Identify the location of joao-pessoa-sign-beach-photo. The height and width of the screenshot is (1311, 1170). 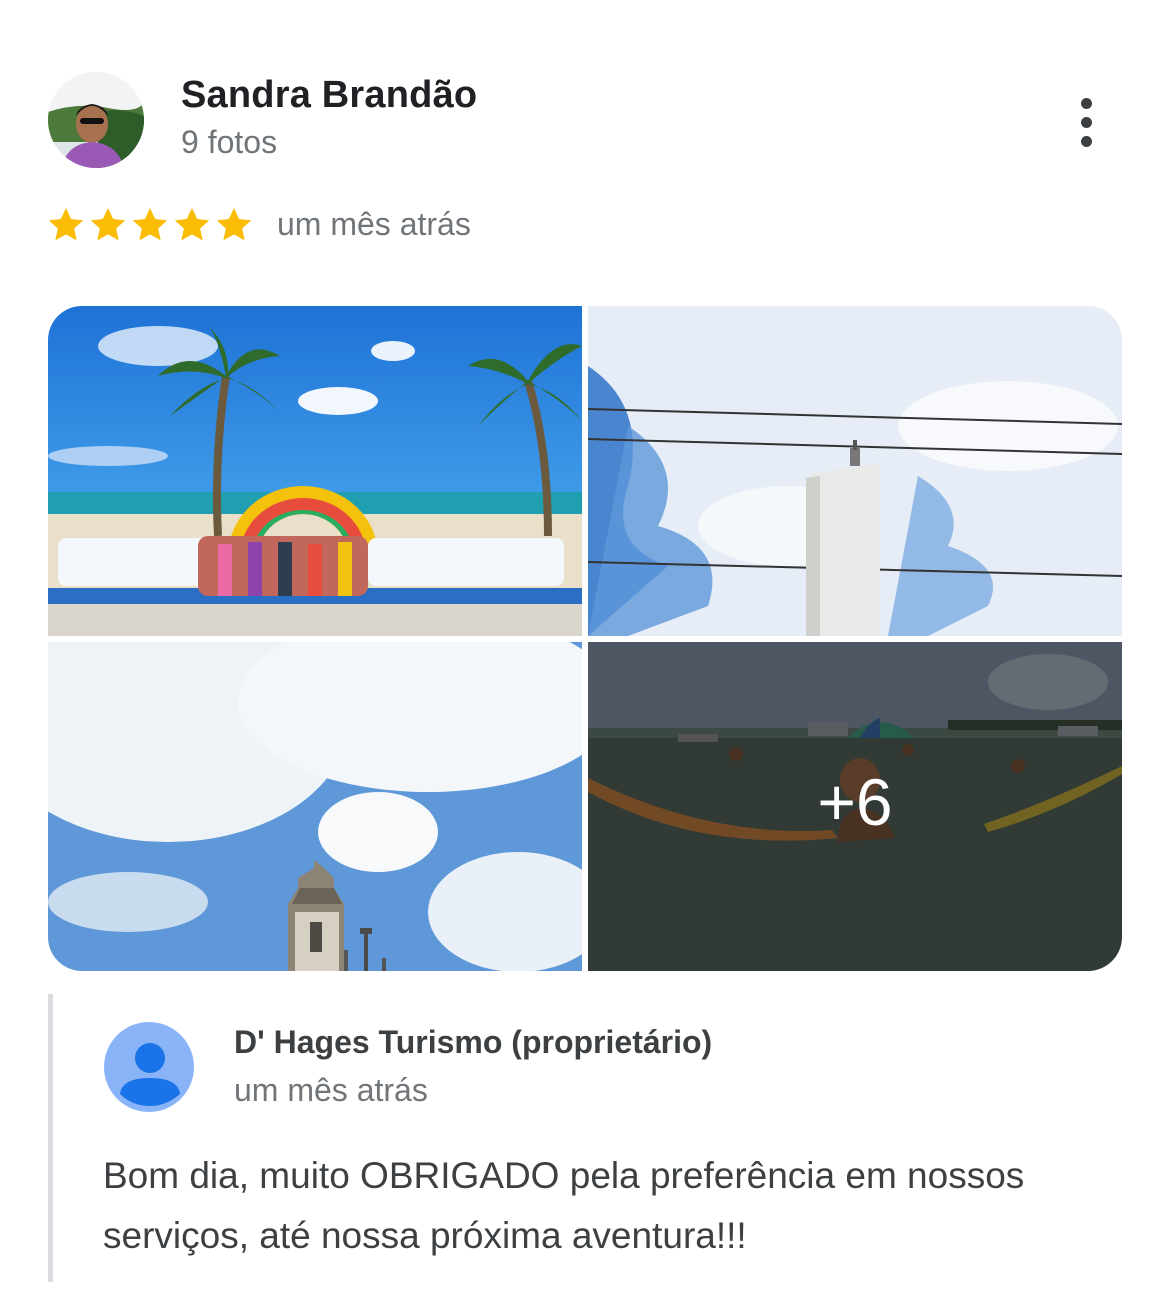
(315, 471).